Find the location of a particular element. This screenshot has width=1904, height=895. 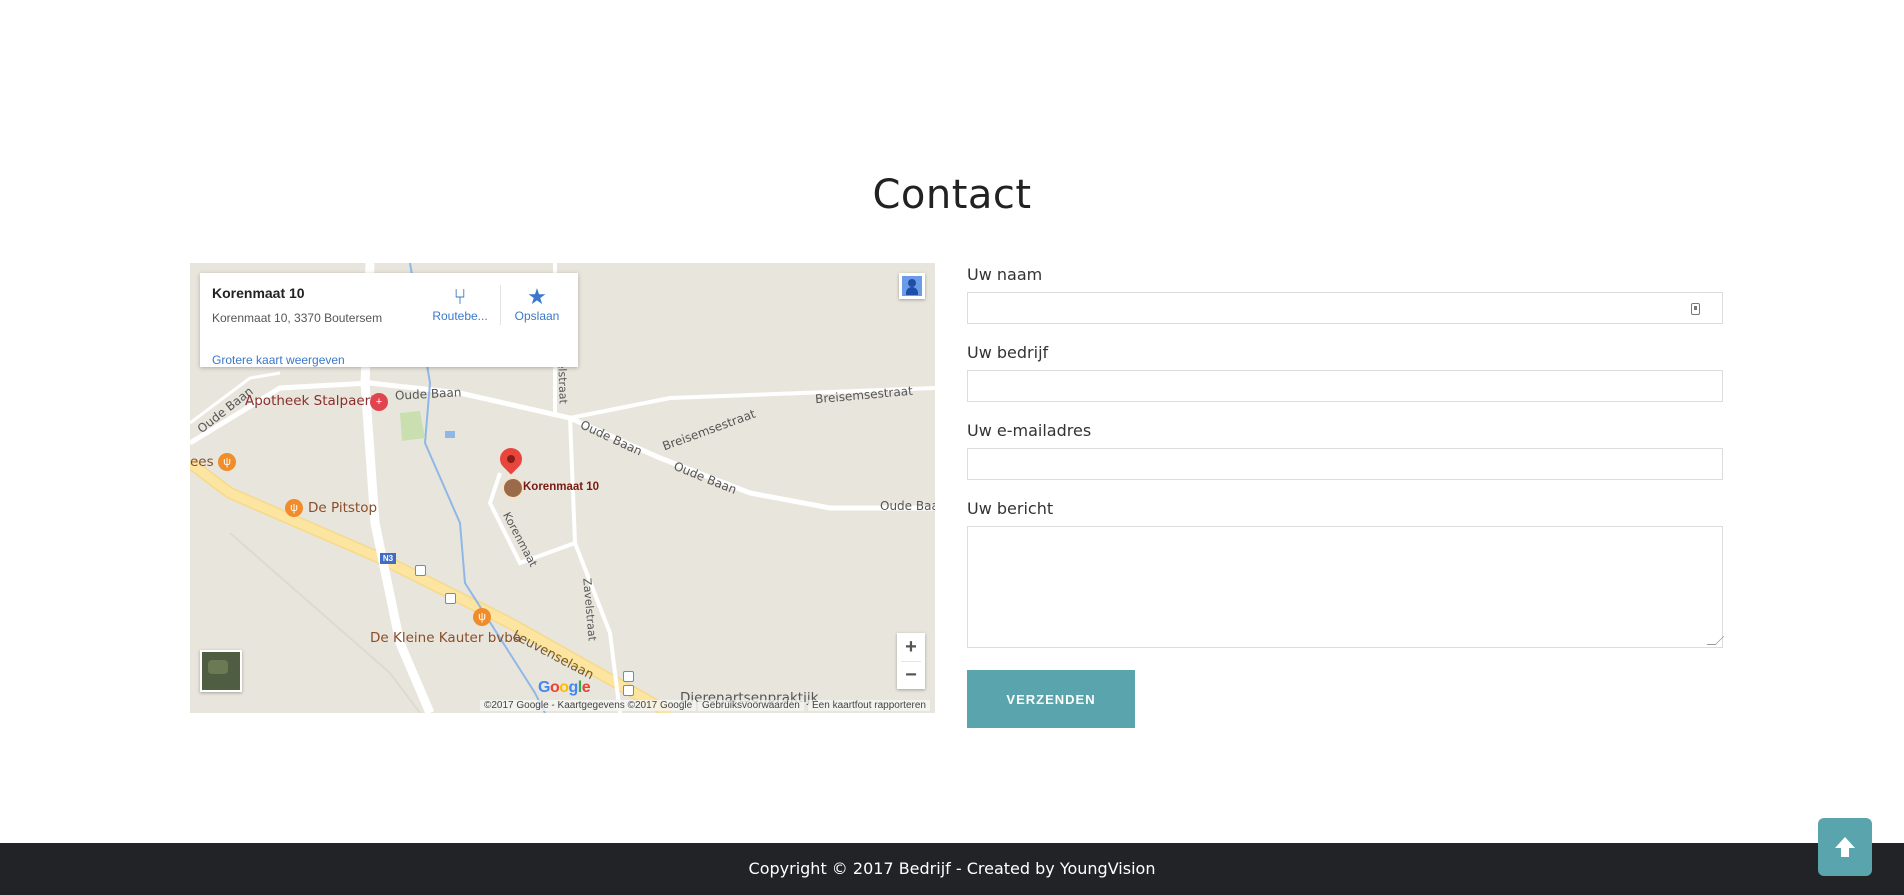

poi-label: De Pitstop is located at coordinates (342, 508).